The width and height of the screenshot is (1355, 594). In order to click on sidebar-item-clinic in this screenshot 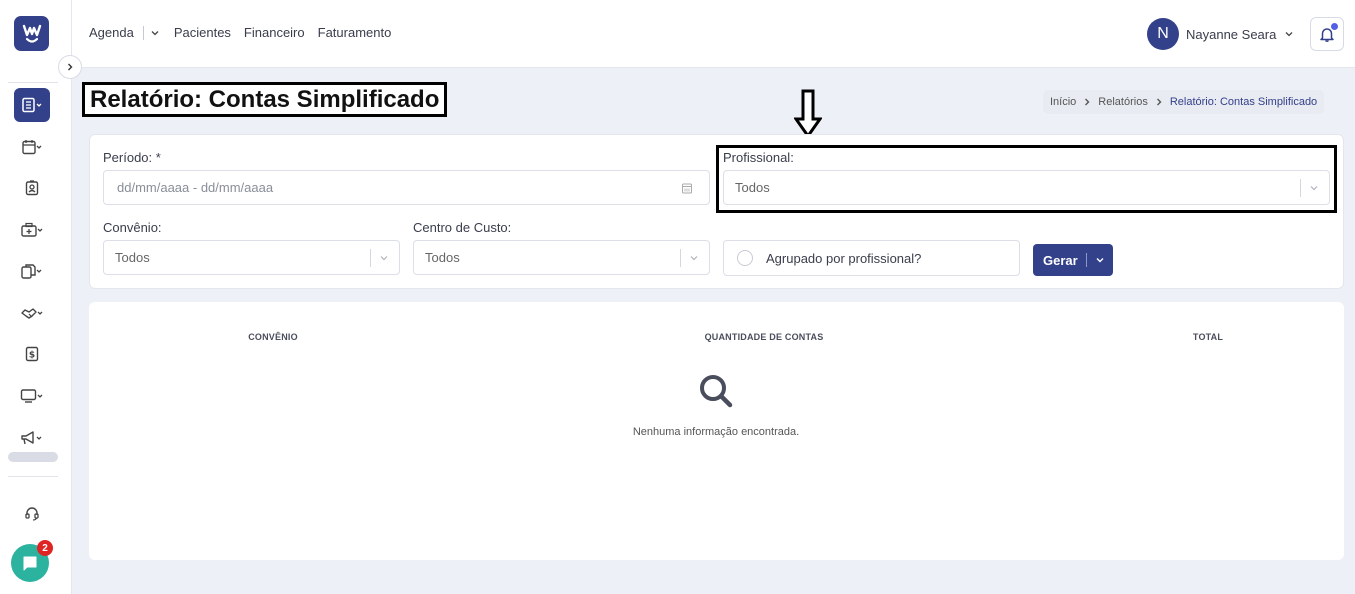, I will do `click(32, 230)`.